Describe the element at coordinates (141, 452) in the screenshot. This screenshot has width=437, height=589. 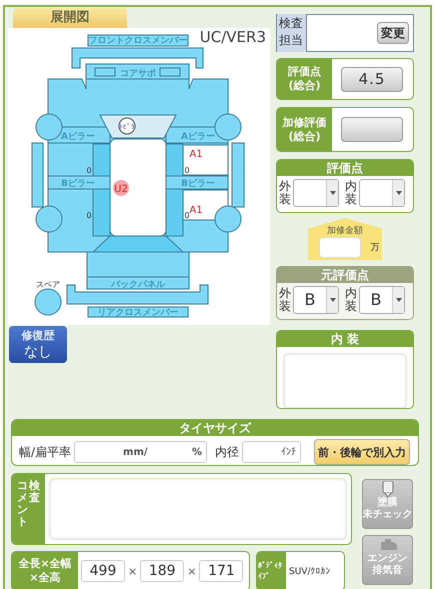
I see `width-ratio-input: mm/ %` at that location.